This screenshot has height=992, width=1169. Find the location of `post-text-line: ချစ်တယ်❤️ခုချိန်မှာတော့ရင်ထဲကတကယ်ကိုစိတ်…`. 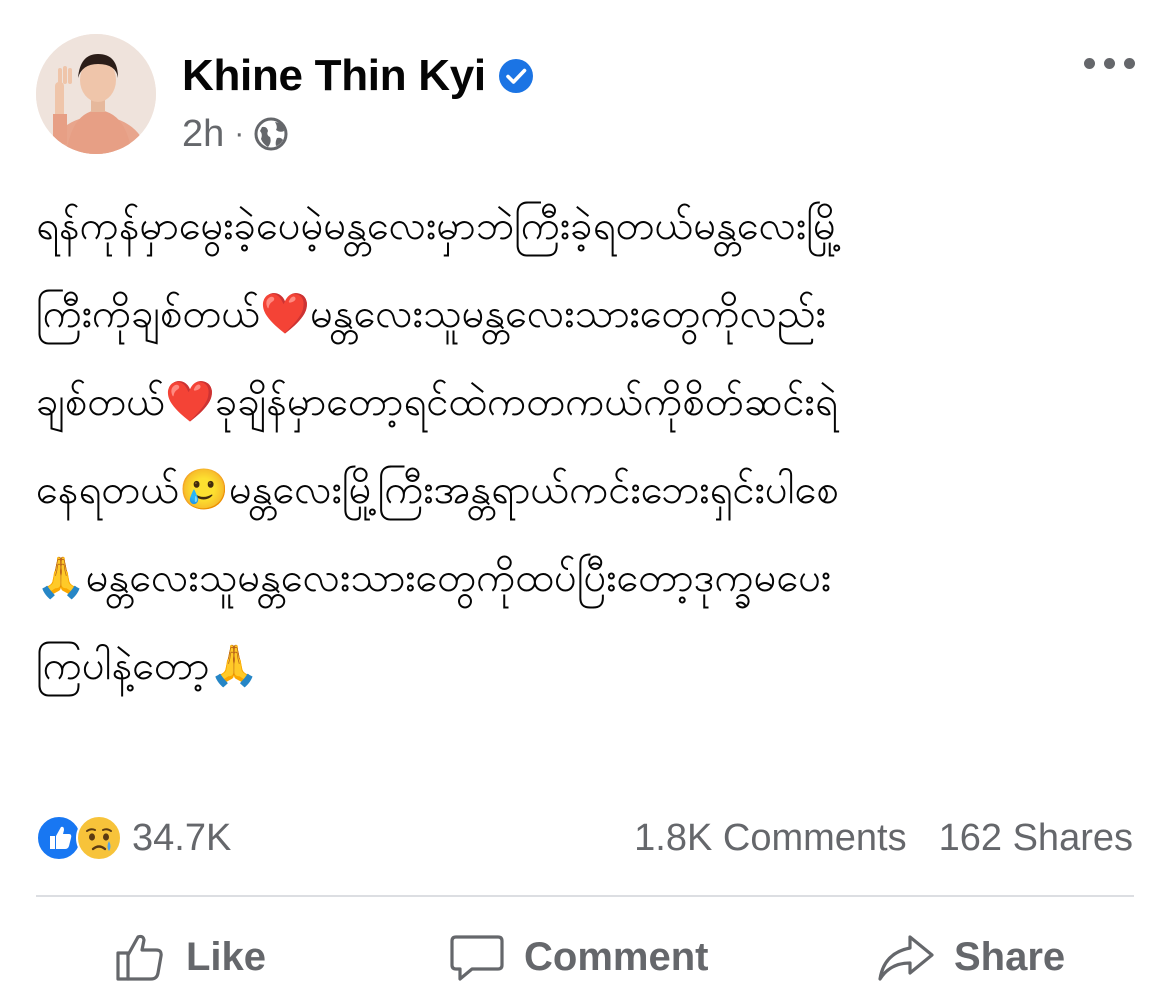

post-text-line: ချစ်တယ်❤️ခုချိန်မှာတော့ရင်ထဲကတကယ်ကိုစိတ်… is located at coordinates (437, 402).